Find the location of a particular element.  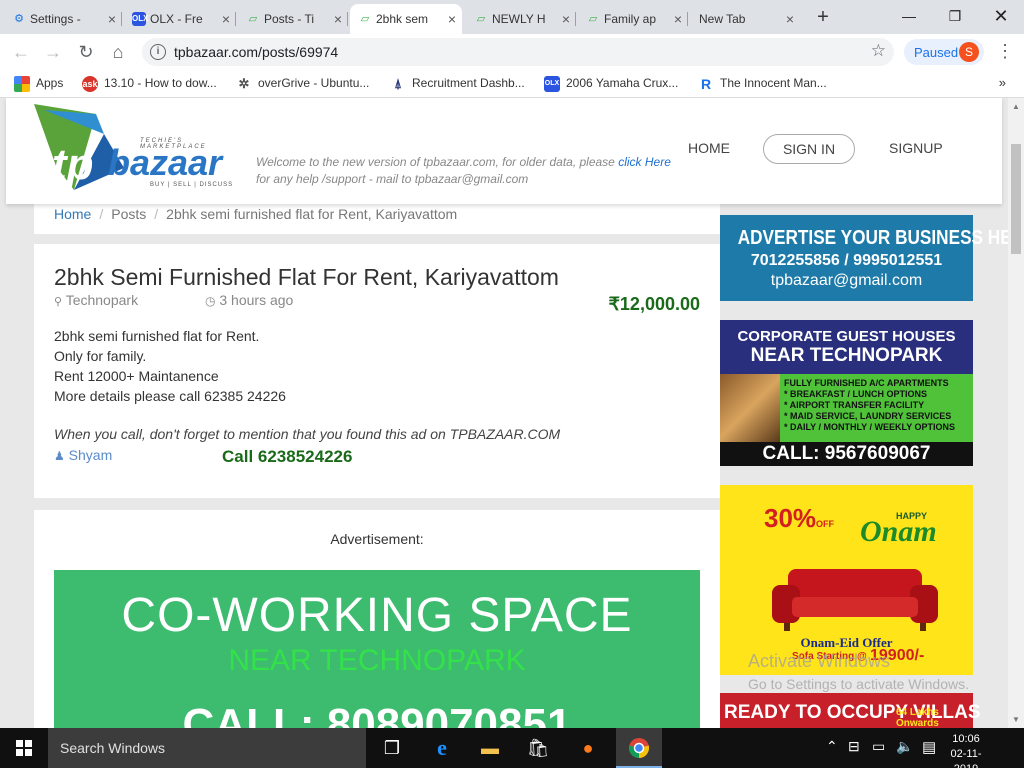

network-icon: ⊟ is located at coordinates (854, 746).